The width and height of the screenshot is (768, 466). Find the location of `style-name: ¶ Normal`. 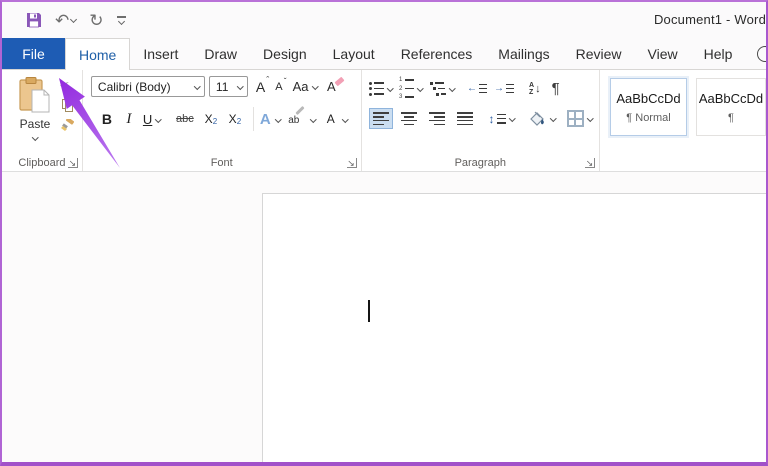

style-name: ¶ Normal is located at coordinates (648, 117).